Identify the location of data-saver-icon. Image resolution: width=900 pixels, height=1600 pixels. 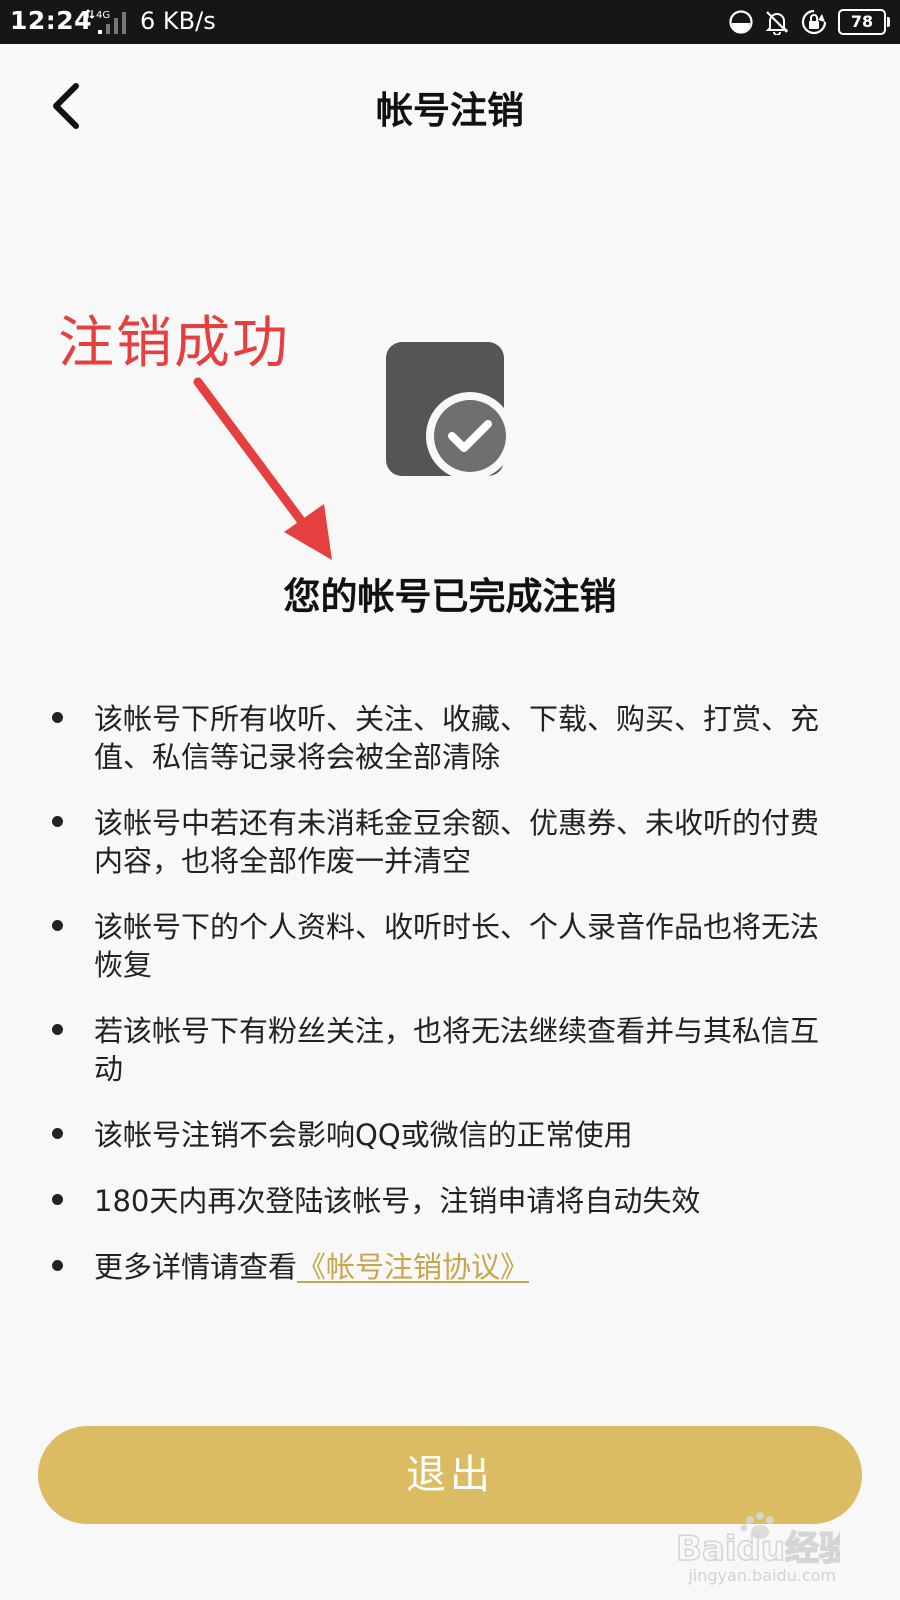
(741, 22).